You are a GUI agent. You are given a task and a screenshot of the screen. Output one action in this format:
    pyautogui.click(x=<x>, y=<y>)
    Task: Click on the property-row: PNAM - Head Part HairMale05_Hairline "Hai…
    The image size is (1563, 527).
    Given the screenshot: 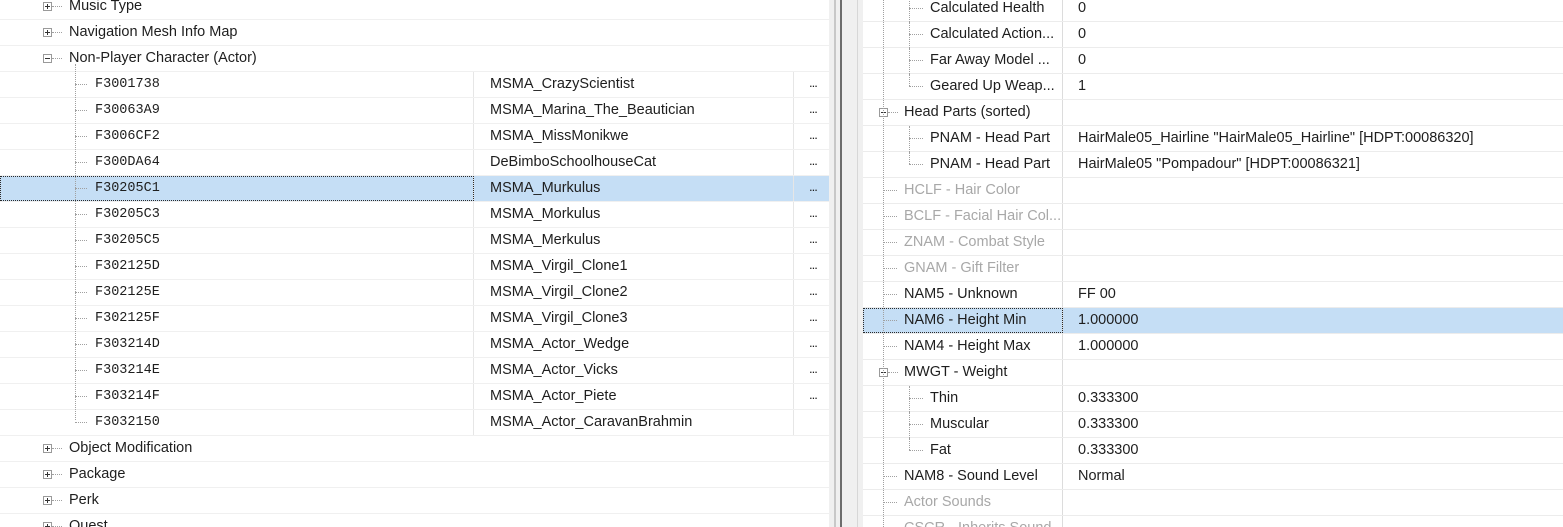 What is the action you would take?
    pyautogui.click(x=1213, y=139)
    